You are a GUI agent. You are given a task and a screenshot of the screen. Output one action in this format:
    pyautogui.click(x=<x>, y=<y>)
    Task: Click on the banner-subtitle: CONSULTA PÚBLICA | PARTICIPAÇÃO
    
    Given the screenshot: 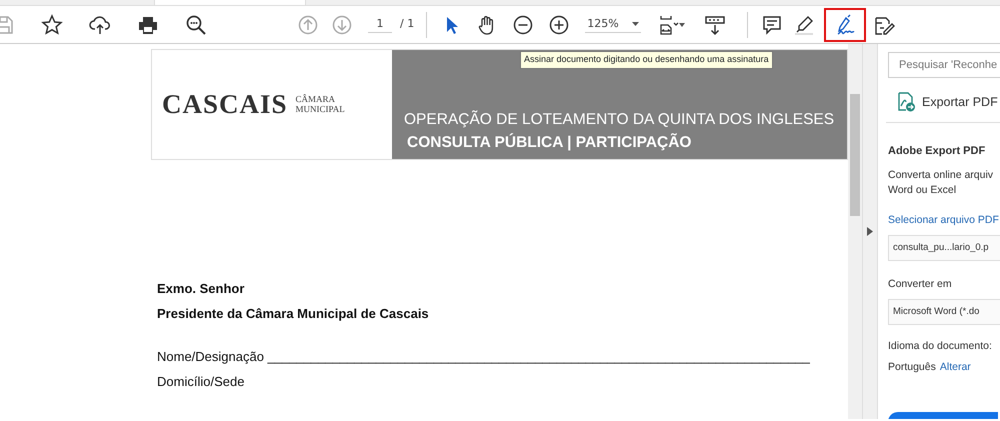 What is the action you would take?
    pyautogui.click(x=549, y=143)
    